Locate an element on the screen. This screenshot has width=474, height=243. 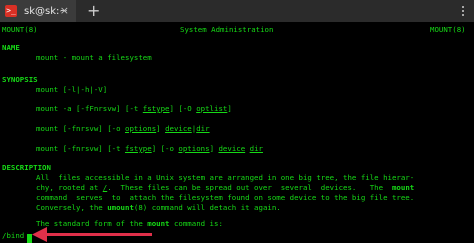
close-icon: × is located at coordinates (64, 10).